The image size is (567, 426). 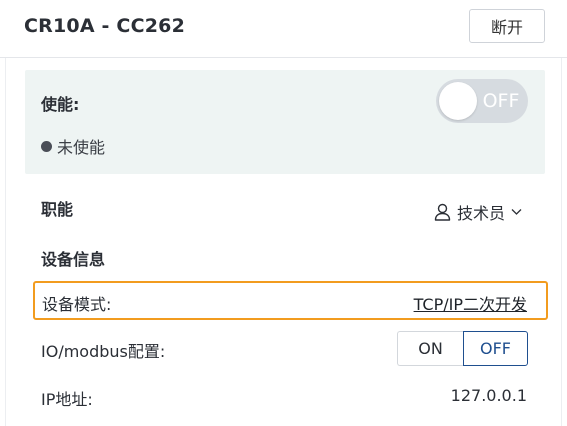 What do you see at coordinates (81, 147) in the screenshot?
I see `enable-status-text: 未使能` at bounding box center [81, 147].